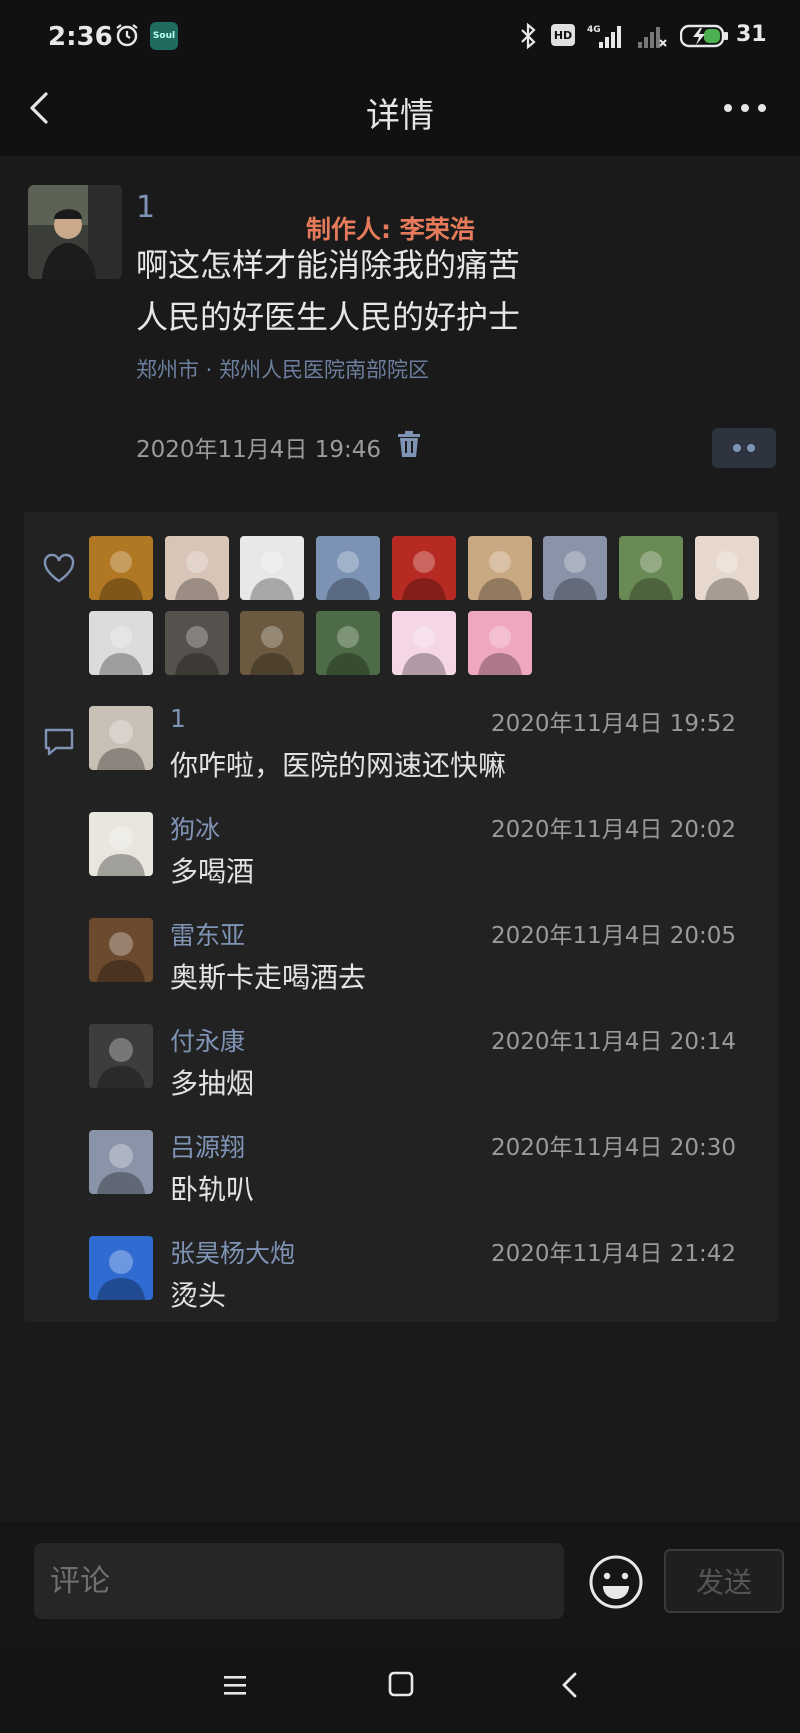 This screenshot has height=1733, width=800. Describe the element at coordinates (59, 742) in the screenshot. I see `comment-icon` at that location.